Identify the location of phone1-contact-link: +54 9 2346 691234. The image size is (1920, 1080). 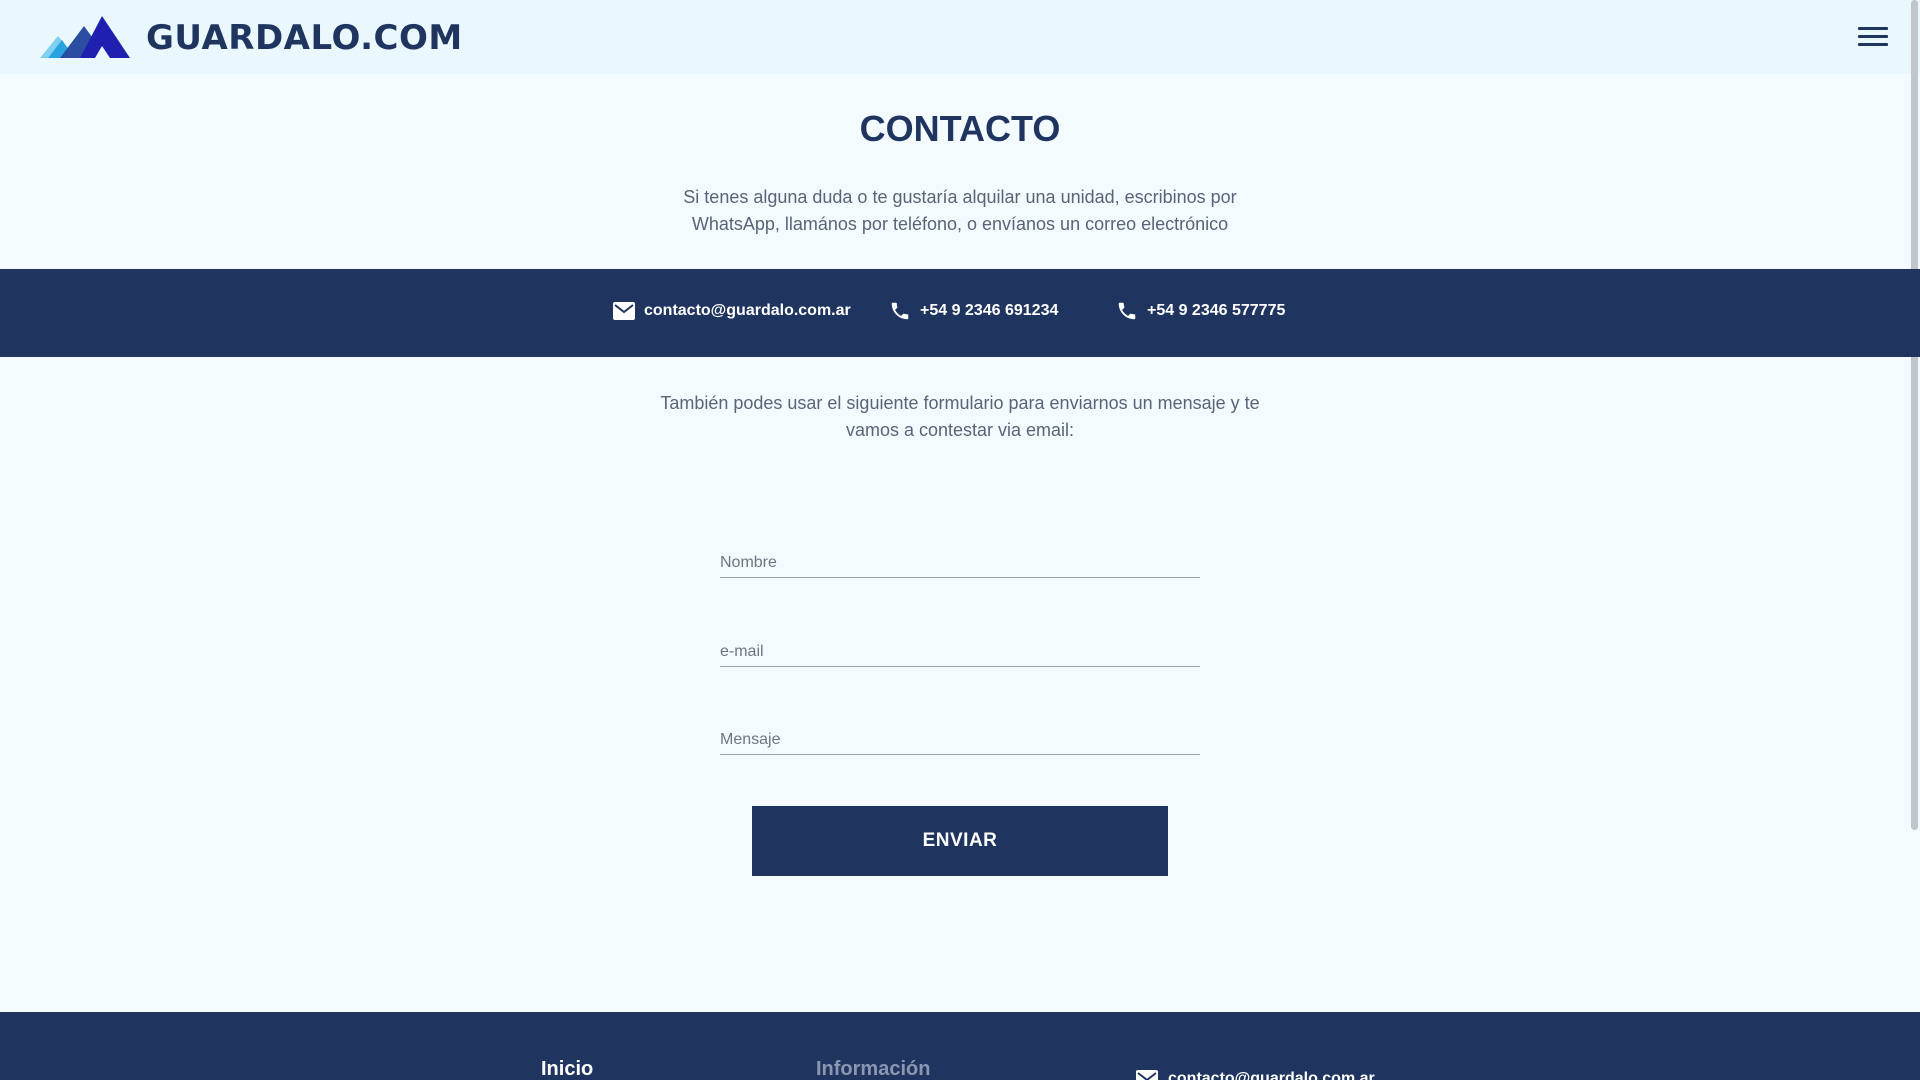
(973, 311).